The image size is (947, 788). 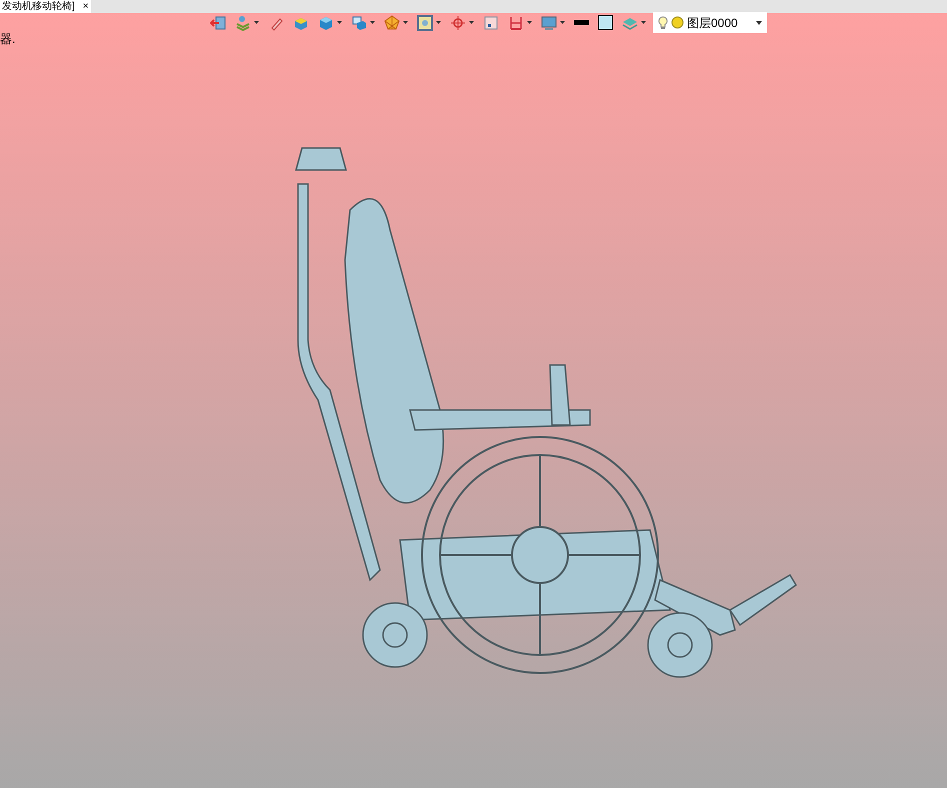 What do you see at coordinates (85, 6) in the screenshot?
I see `tab-close-icon: ×` at bounding box center [85, 6].